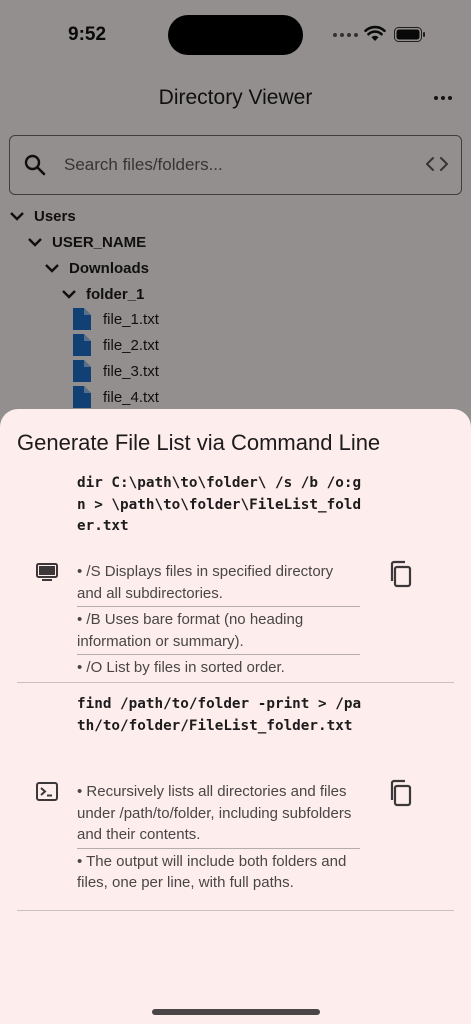 This screenshot has width=471, height=1024. What do you see at coordinates (401, 574) in the screenshot?
I see `copy-windows-command-button` at bounding box center [401, 574].